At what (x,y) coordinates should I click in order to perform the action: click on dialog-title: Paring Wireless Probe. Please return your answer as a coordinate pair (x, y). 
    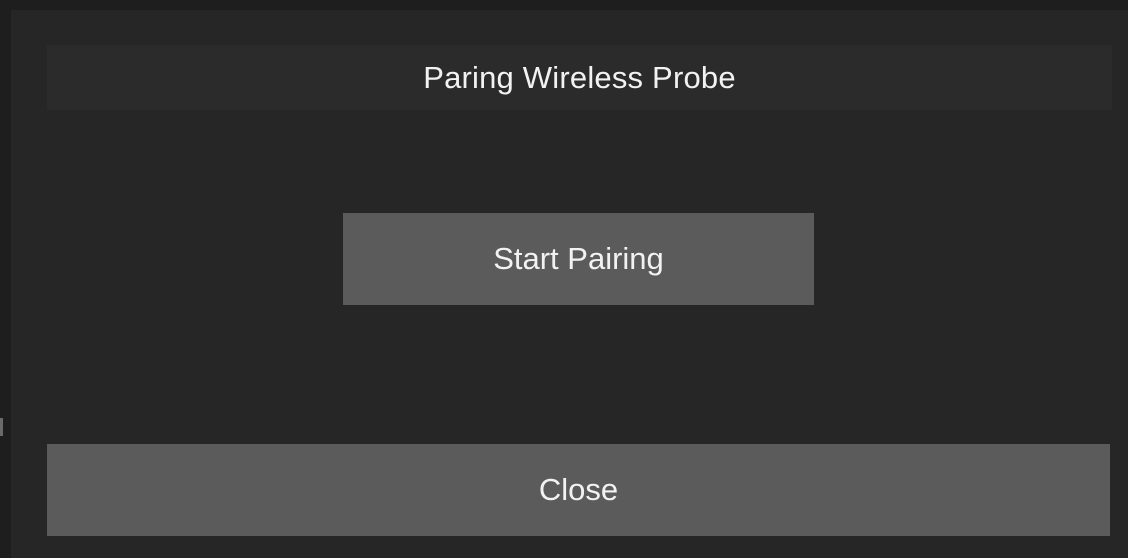
    Looking at the image, I should click on (579, 77).